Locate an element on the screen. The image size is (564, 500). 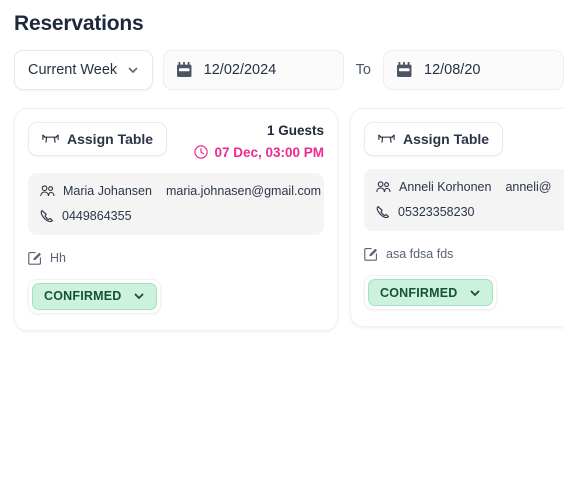
guest-count: 1 Guests is located at coordinates (295, 130).